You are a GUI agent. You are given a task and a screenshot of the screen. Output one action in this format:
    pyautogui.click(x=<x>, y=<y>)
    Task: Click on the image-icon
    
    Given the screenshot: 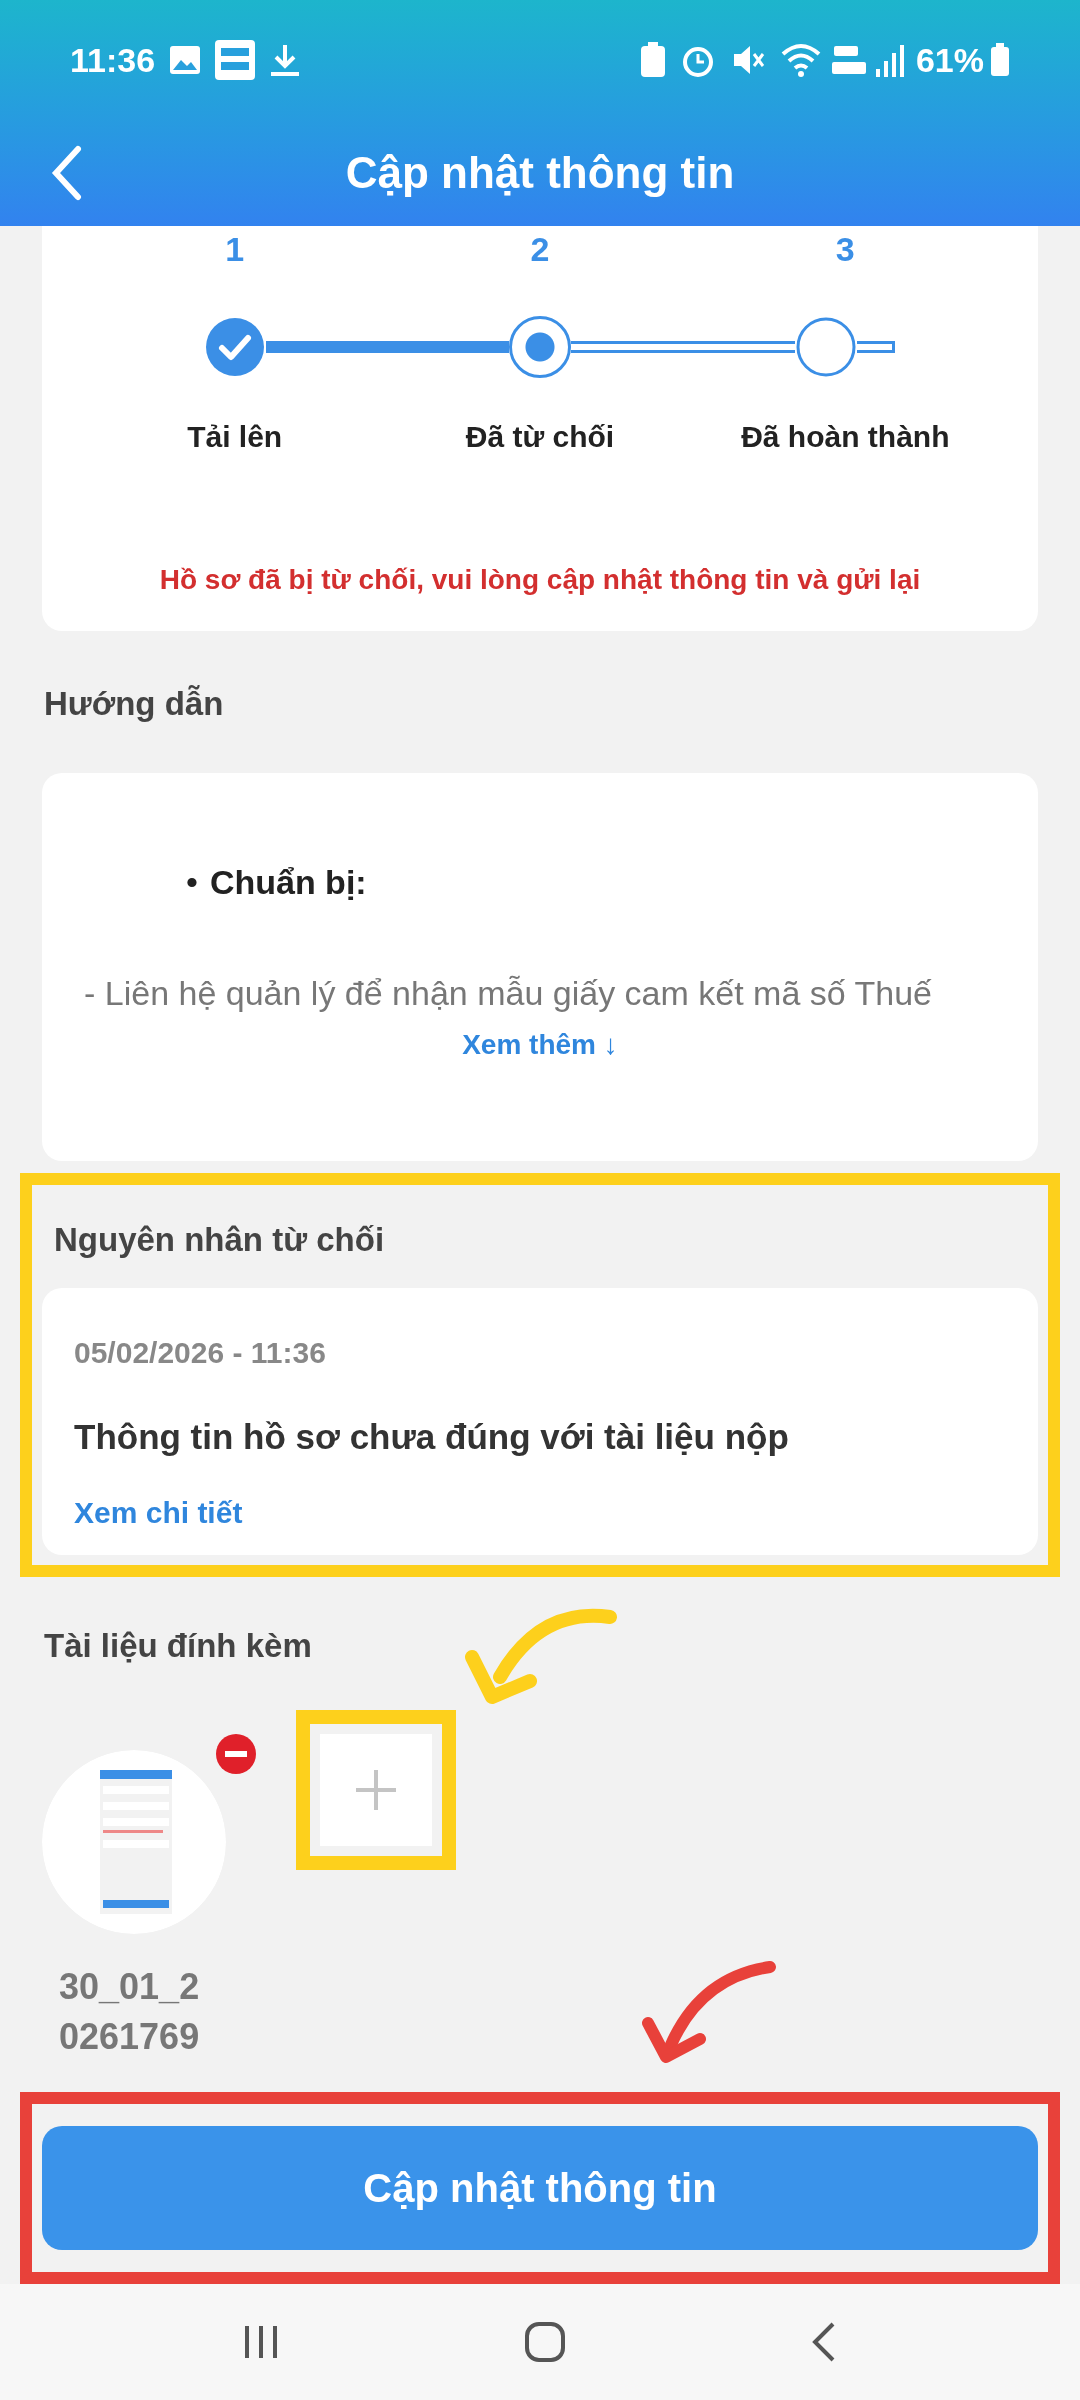 What is the action you would take?
    pyautogui.click(x=185, y=60)
    